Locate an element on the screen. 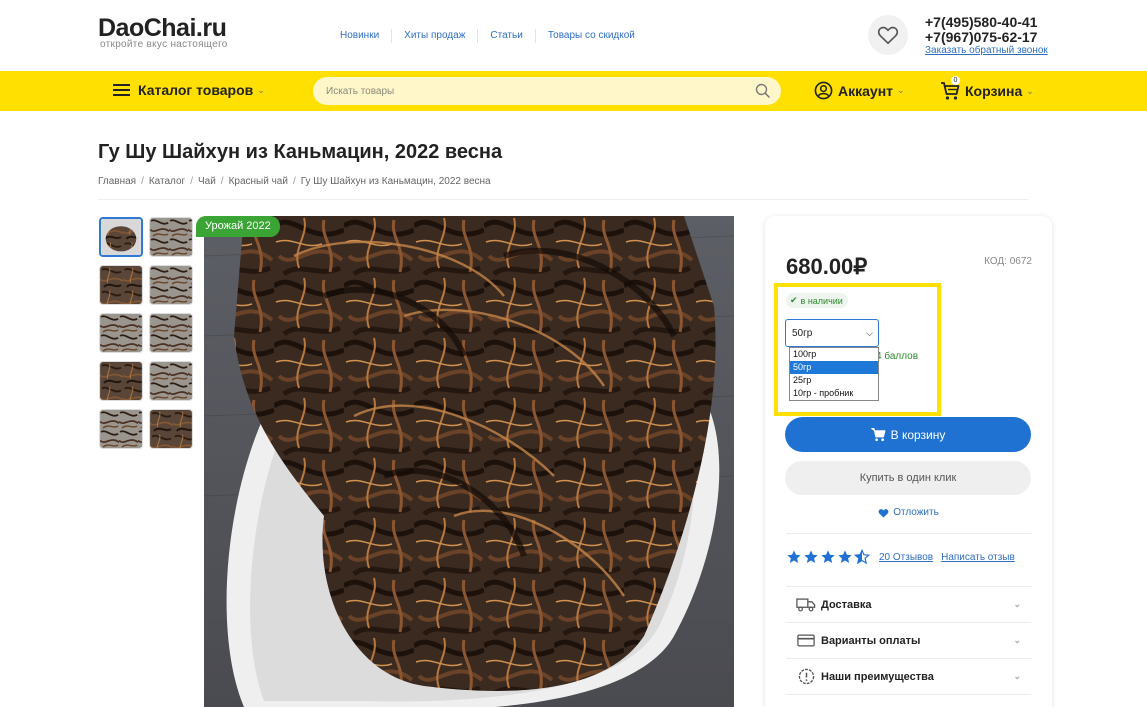  logo: DaoChai.ru откройте вкус настоящего is located at coordinates (163, 32).